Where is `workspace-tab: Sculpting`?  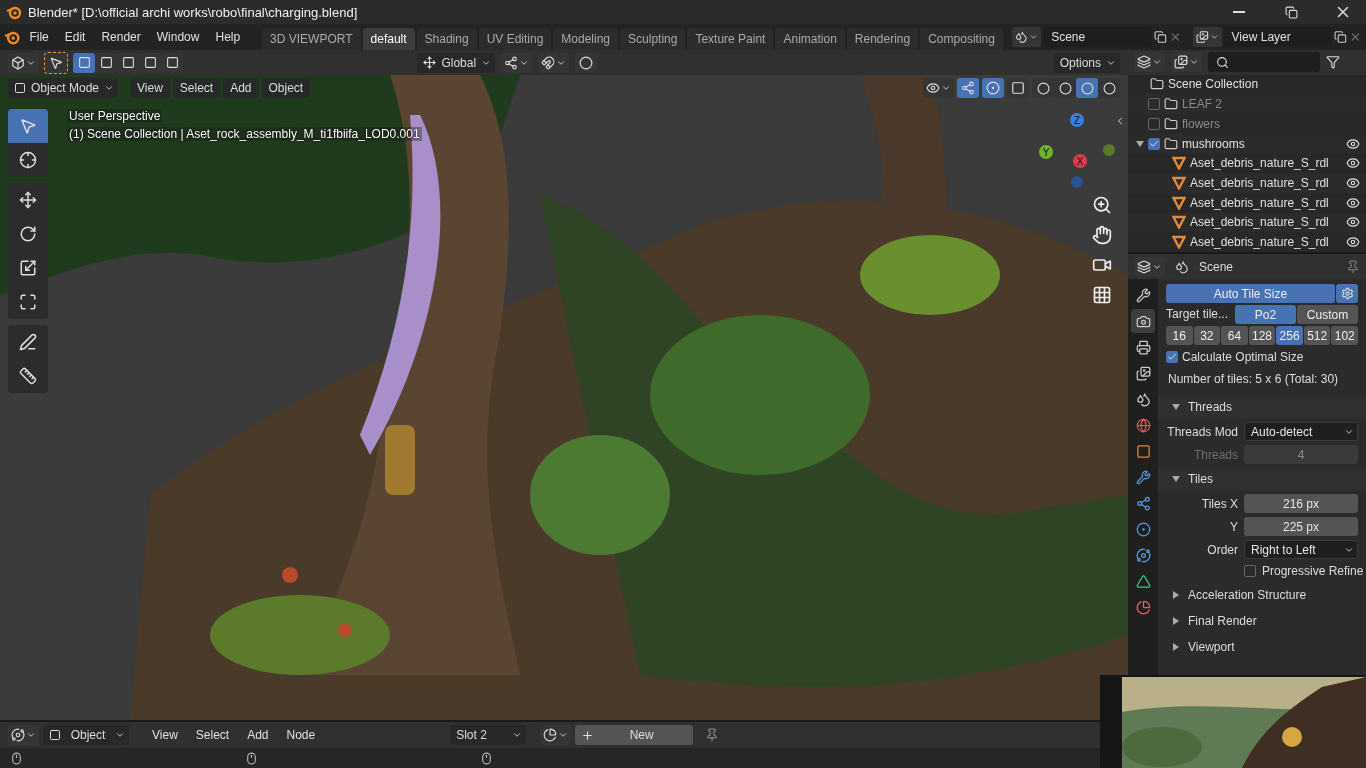 workspace-tab: Sculpting is located at coordinates (653, 39).